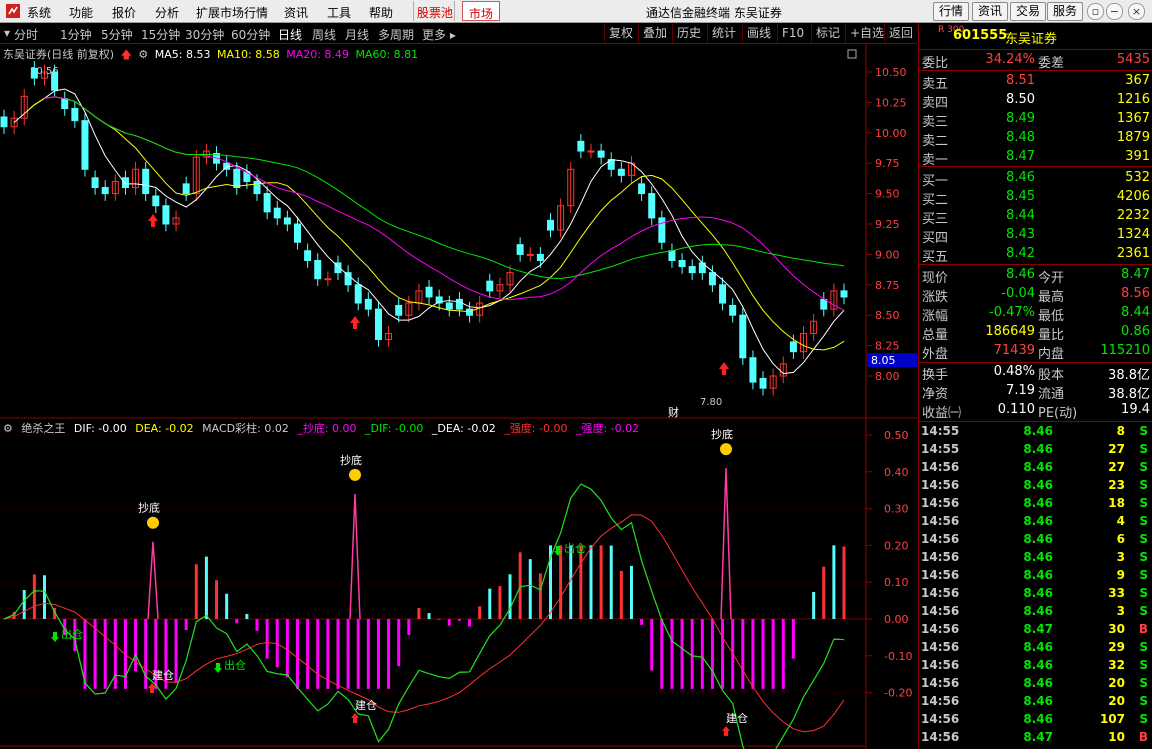 This screenshot has height=749, width=1152. What do you see at coordinates (44, 71) in the screenshot?
I see `high-price-label: 10.56` at bounding box center [44, 71].